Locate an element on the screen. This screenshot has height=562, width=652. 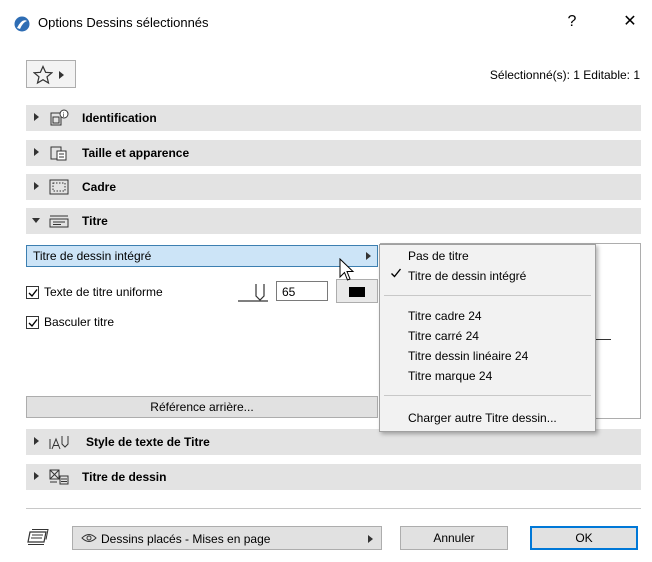
menu-item-linear-title: Titre dessin linéaire 24 is located at coordinates (468, 356).